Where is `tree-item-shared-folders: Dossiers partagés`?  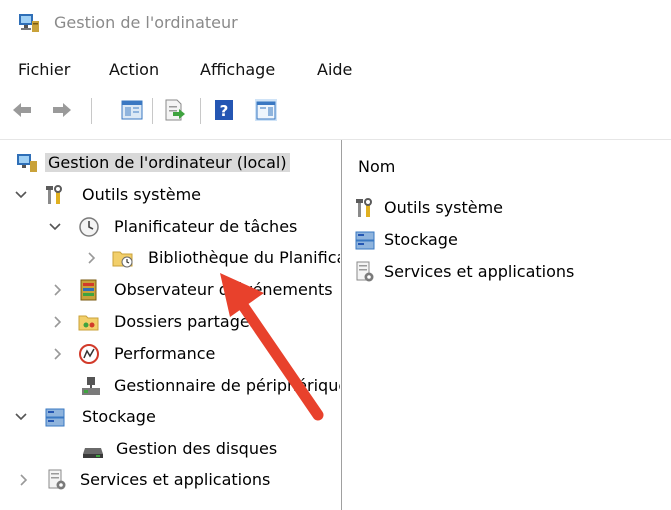 tree-item-shared-folders: Dossiers partagés is located at coordinates (170, 322).